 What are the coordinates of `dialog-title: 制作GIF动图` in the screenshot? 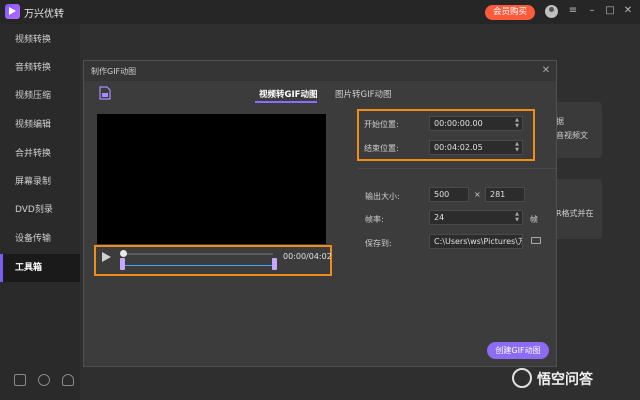 It's located at (114, 71).